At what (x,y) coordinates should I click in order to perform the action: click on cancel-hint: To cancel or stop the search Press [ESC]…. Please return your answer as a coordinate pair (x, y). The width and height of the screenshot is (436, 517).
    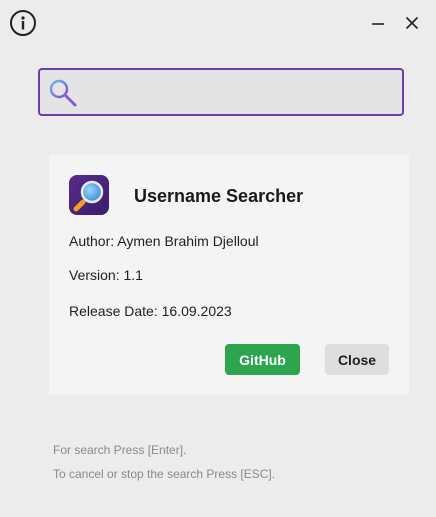
    Looking at the image, I should click on (164, 474).